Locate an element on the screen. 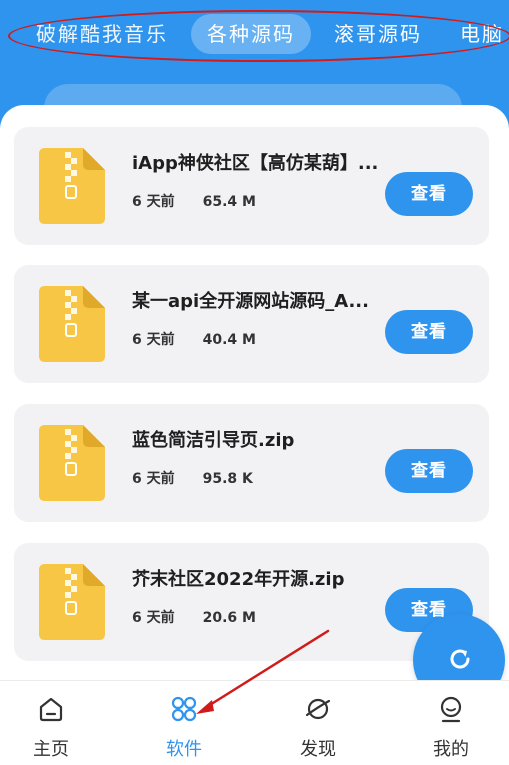 This screenshot has height=765, width=509. planet-icon is located at coordinates (318, 709).